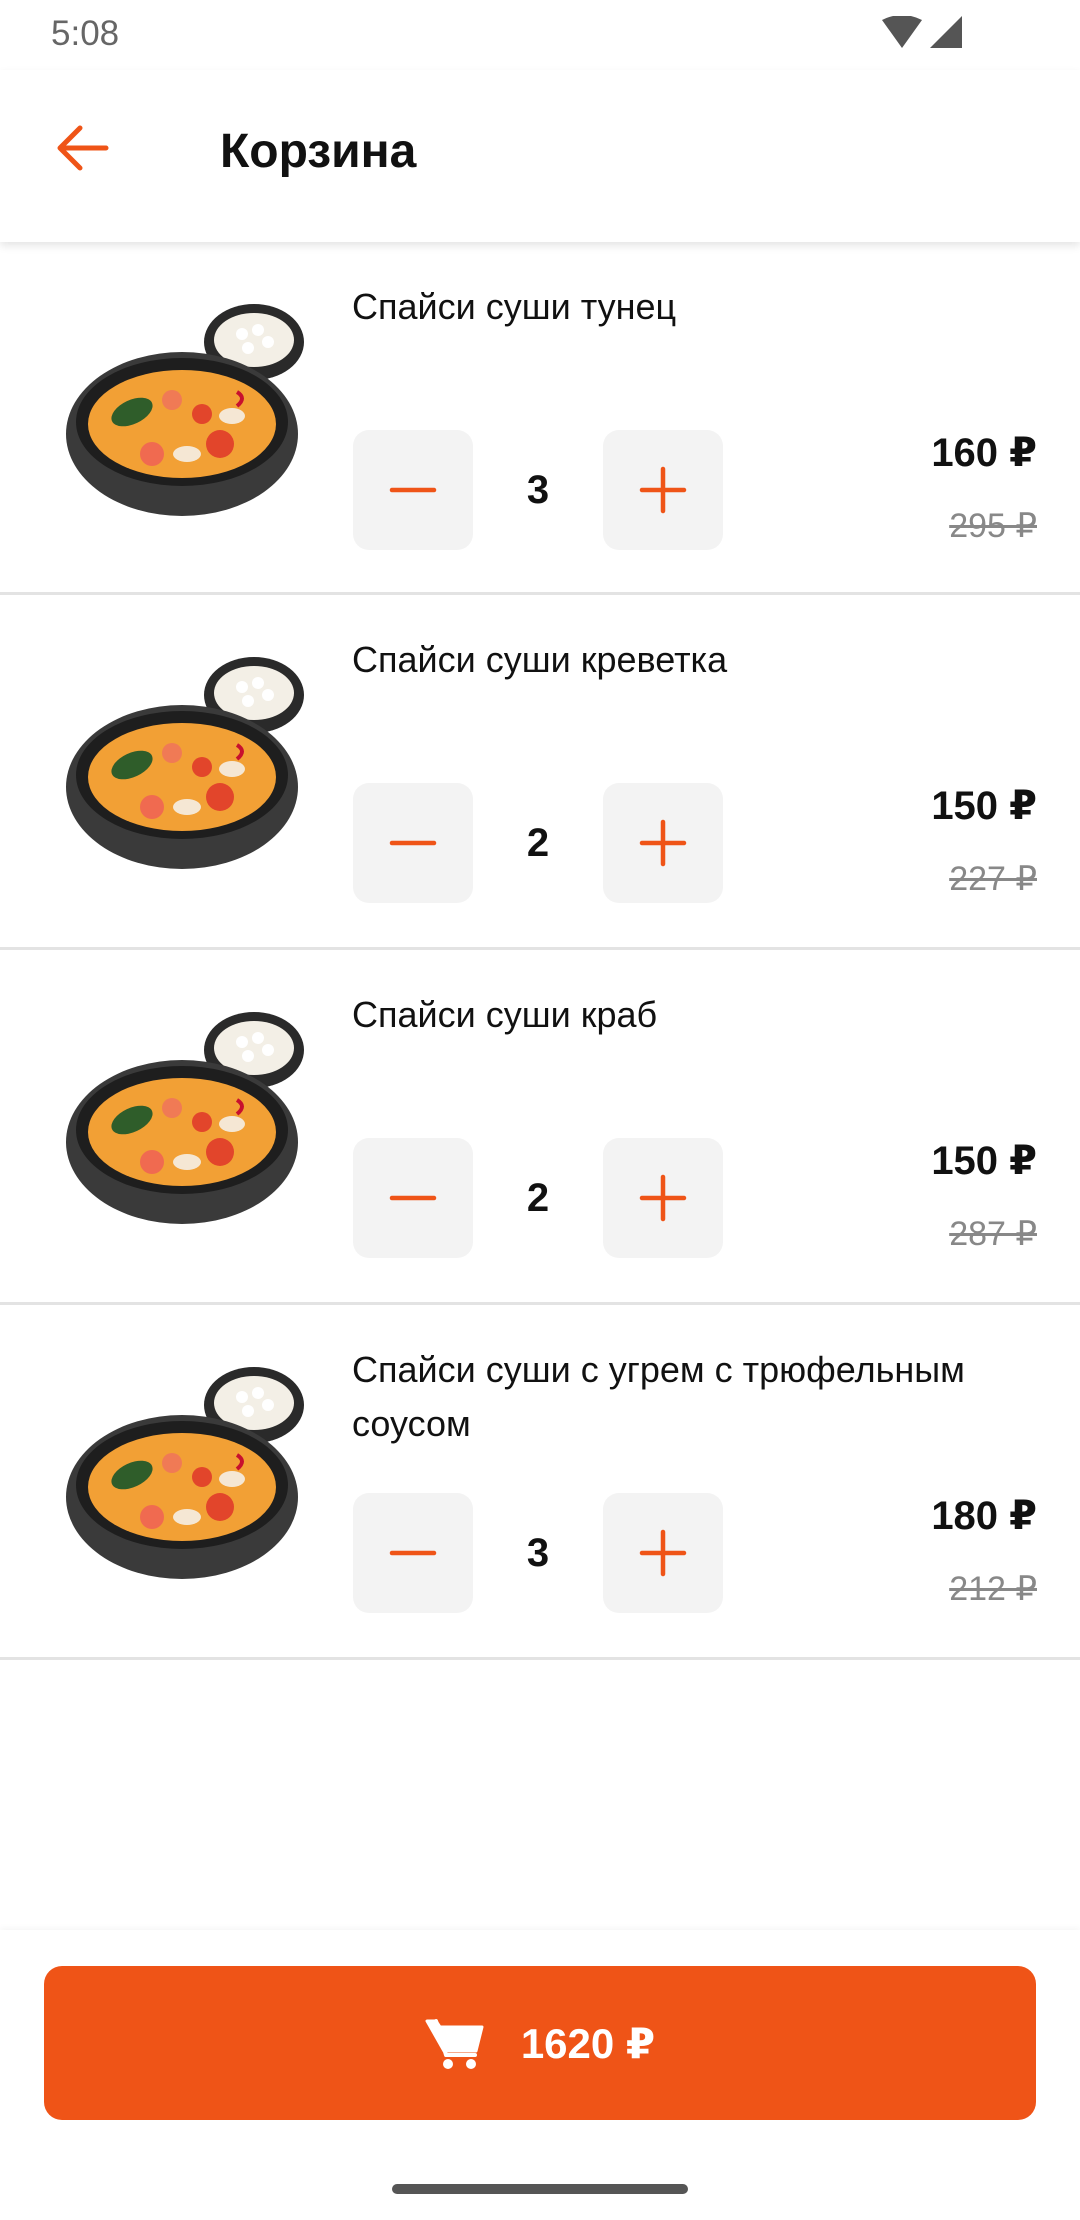 The width and height of the screenshot is (1080, 2220). I want to click on item-old-price: 227 ₽, so click(993, 879).